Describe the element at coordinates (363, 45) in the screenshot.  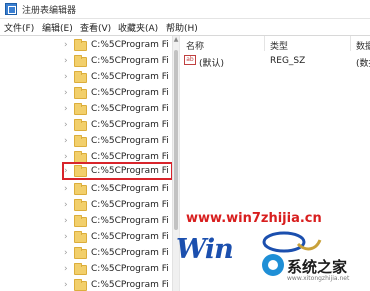
I see `column-header-data: 数据` at that location.